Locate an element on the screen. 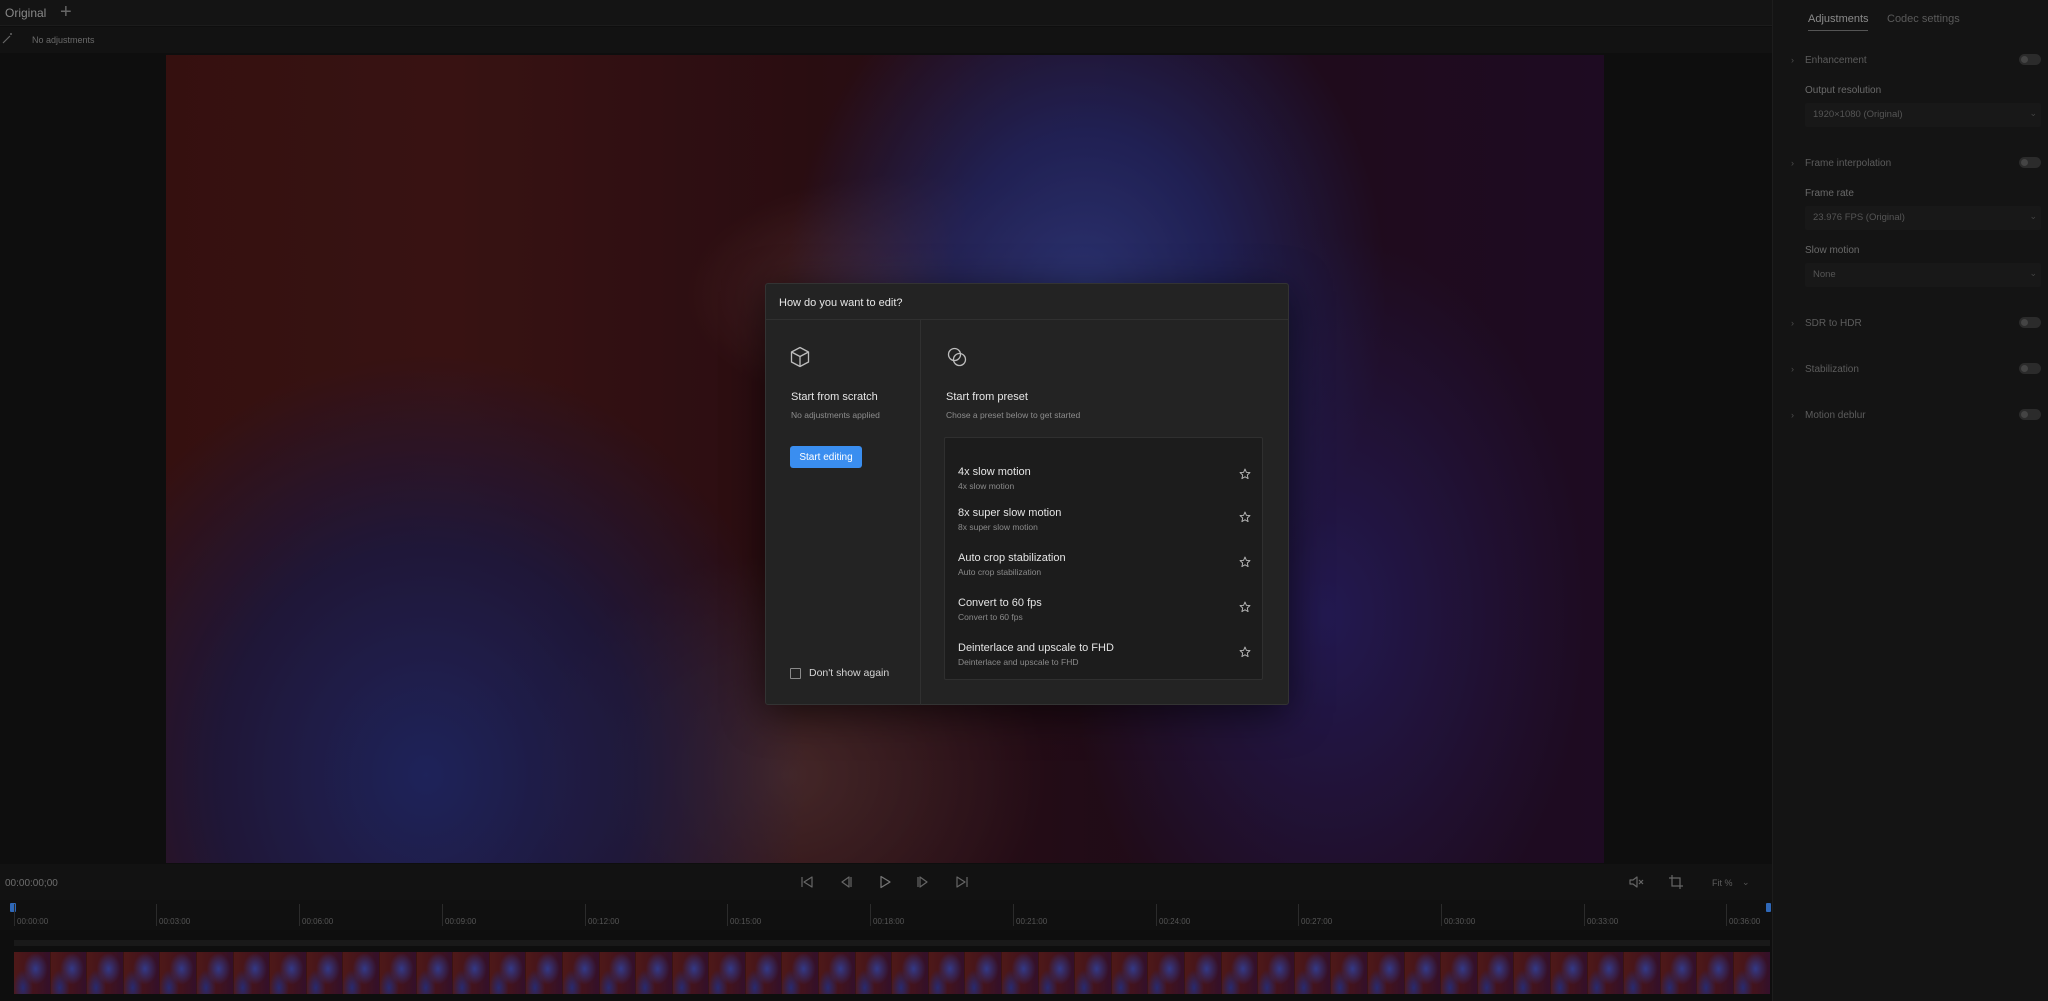 Image resolution: width=2048 pixels, height=1001 pixels. video-track-filmstrip is located at coordinates (892, 973).